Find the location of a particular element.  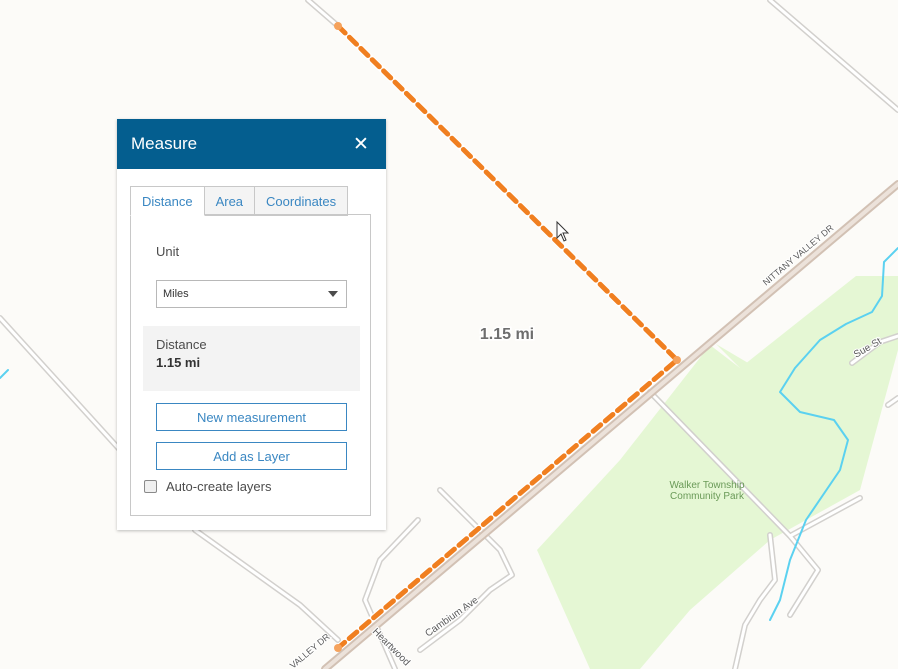

tab-area: Area is located at coordinates (230, 201).